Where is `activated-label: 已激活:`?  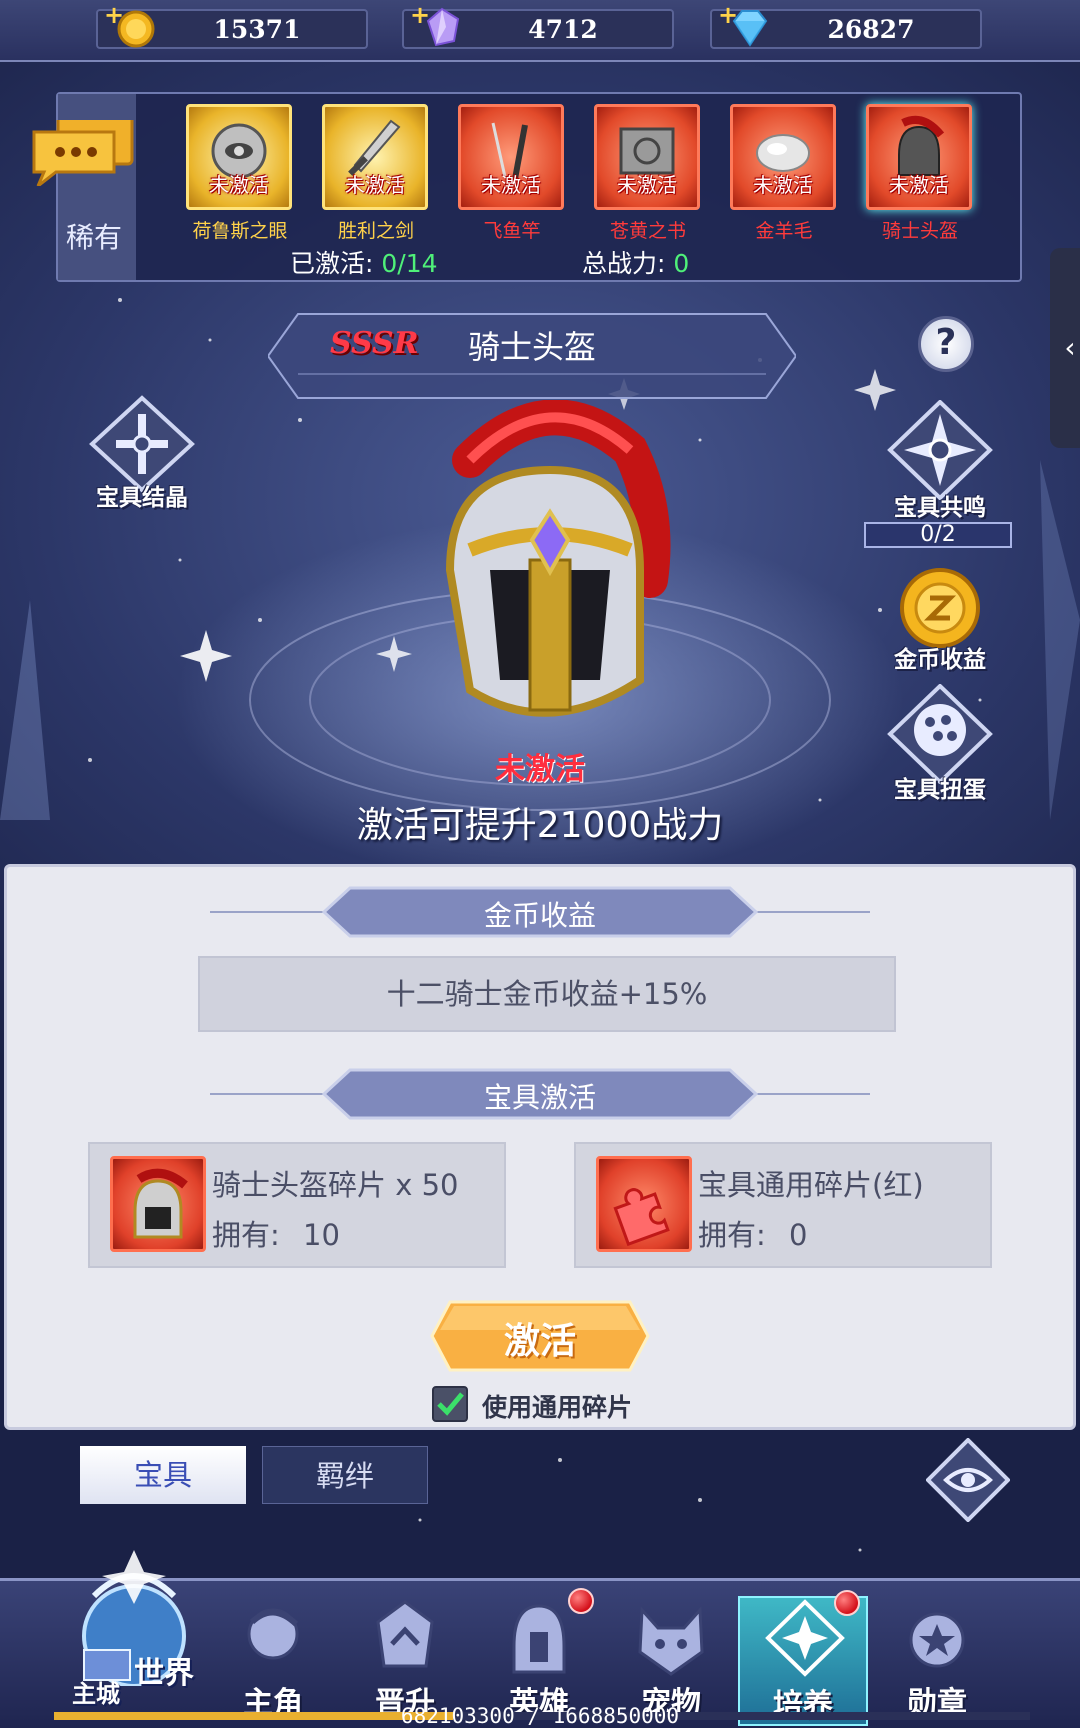
activated-label: 已激活: is located at coordinates (332, 263).